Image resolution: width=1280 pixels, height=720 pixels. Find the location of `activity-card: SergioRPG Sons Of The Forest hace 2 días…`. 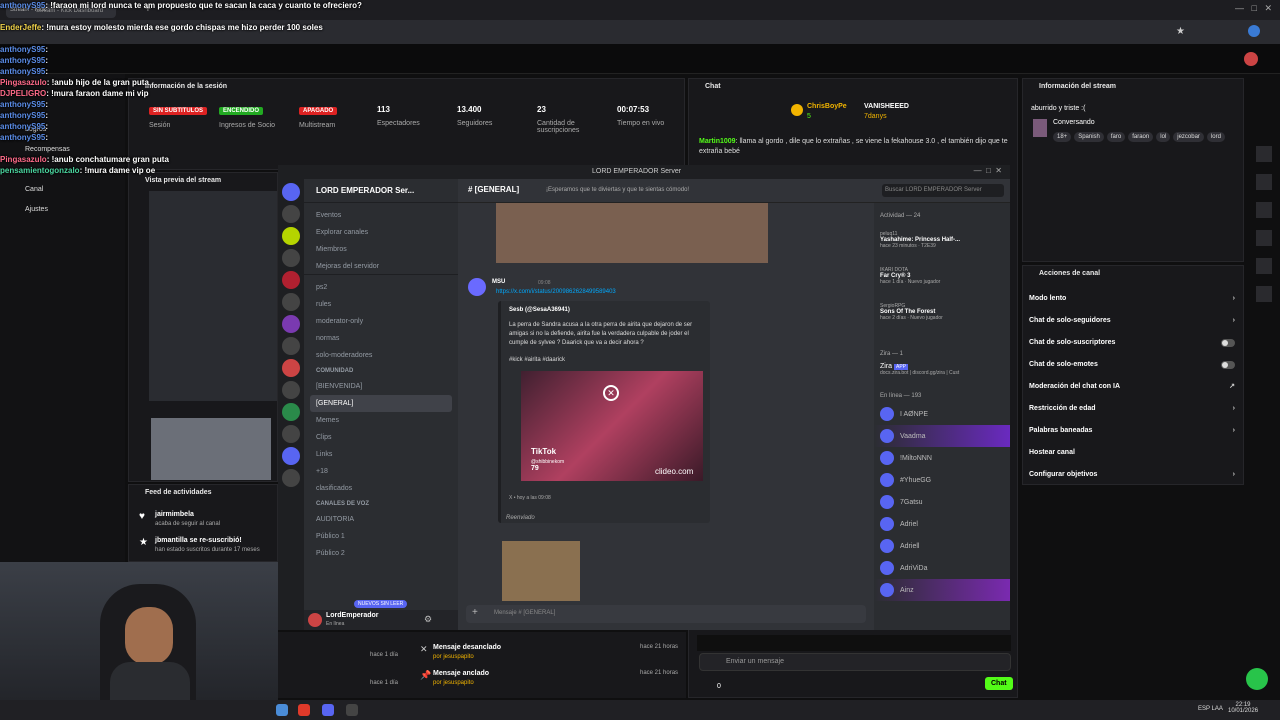

activity-card: SergioRPG Sons Of The Forest hace 2 días… is located at coordinates (942, 321).